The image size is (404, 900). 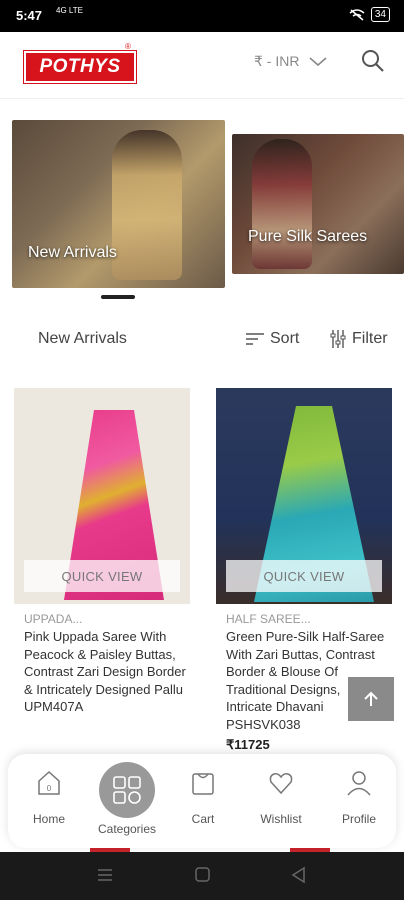 I want to click on network-indicator: 4G LTE, so click(x=69, y=10).